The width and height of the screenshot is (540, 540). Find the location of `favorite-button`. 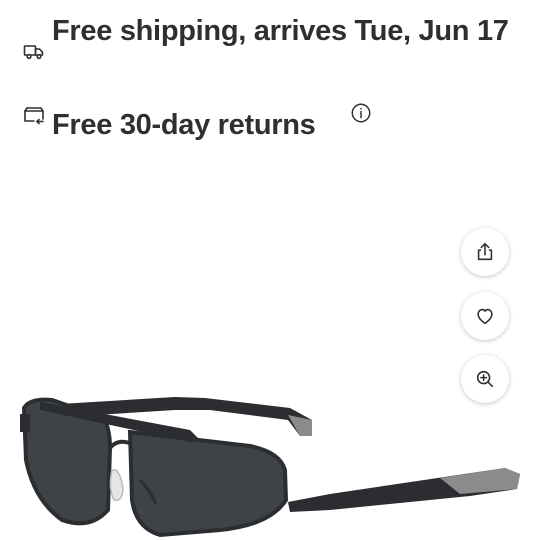

favorite-button is located at coordinates (485, 316).